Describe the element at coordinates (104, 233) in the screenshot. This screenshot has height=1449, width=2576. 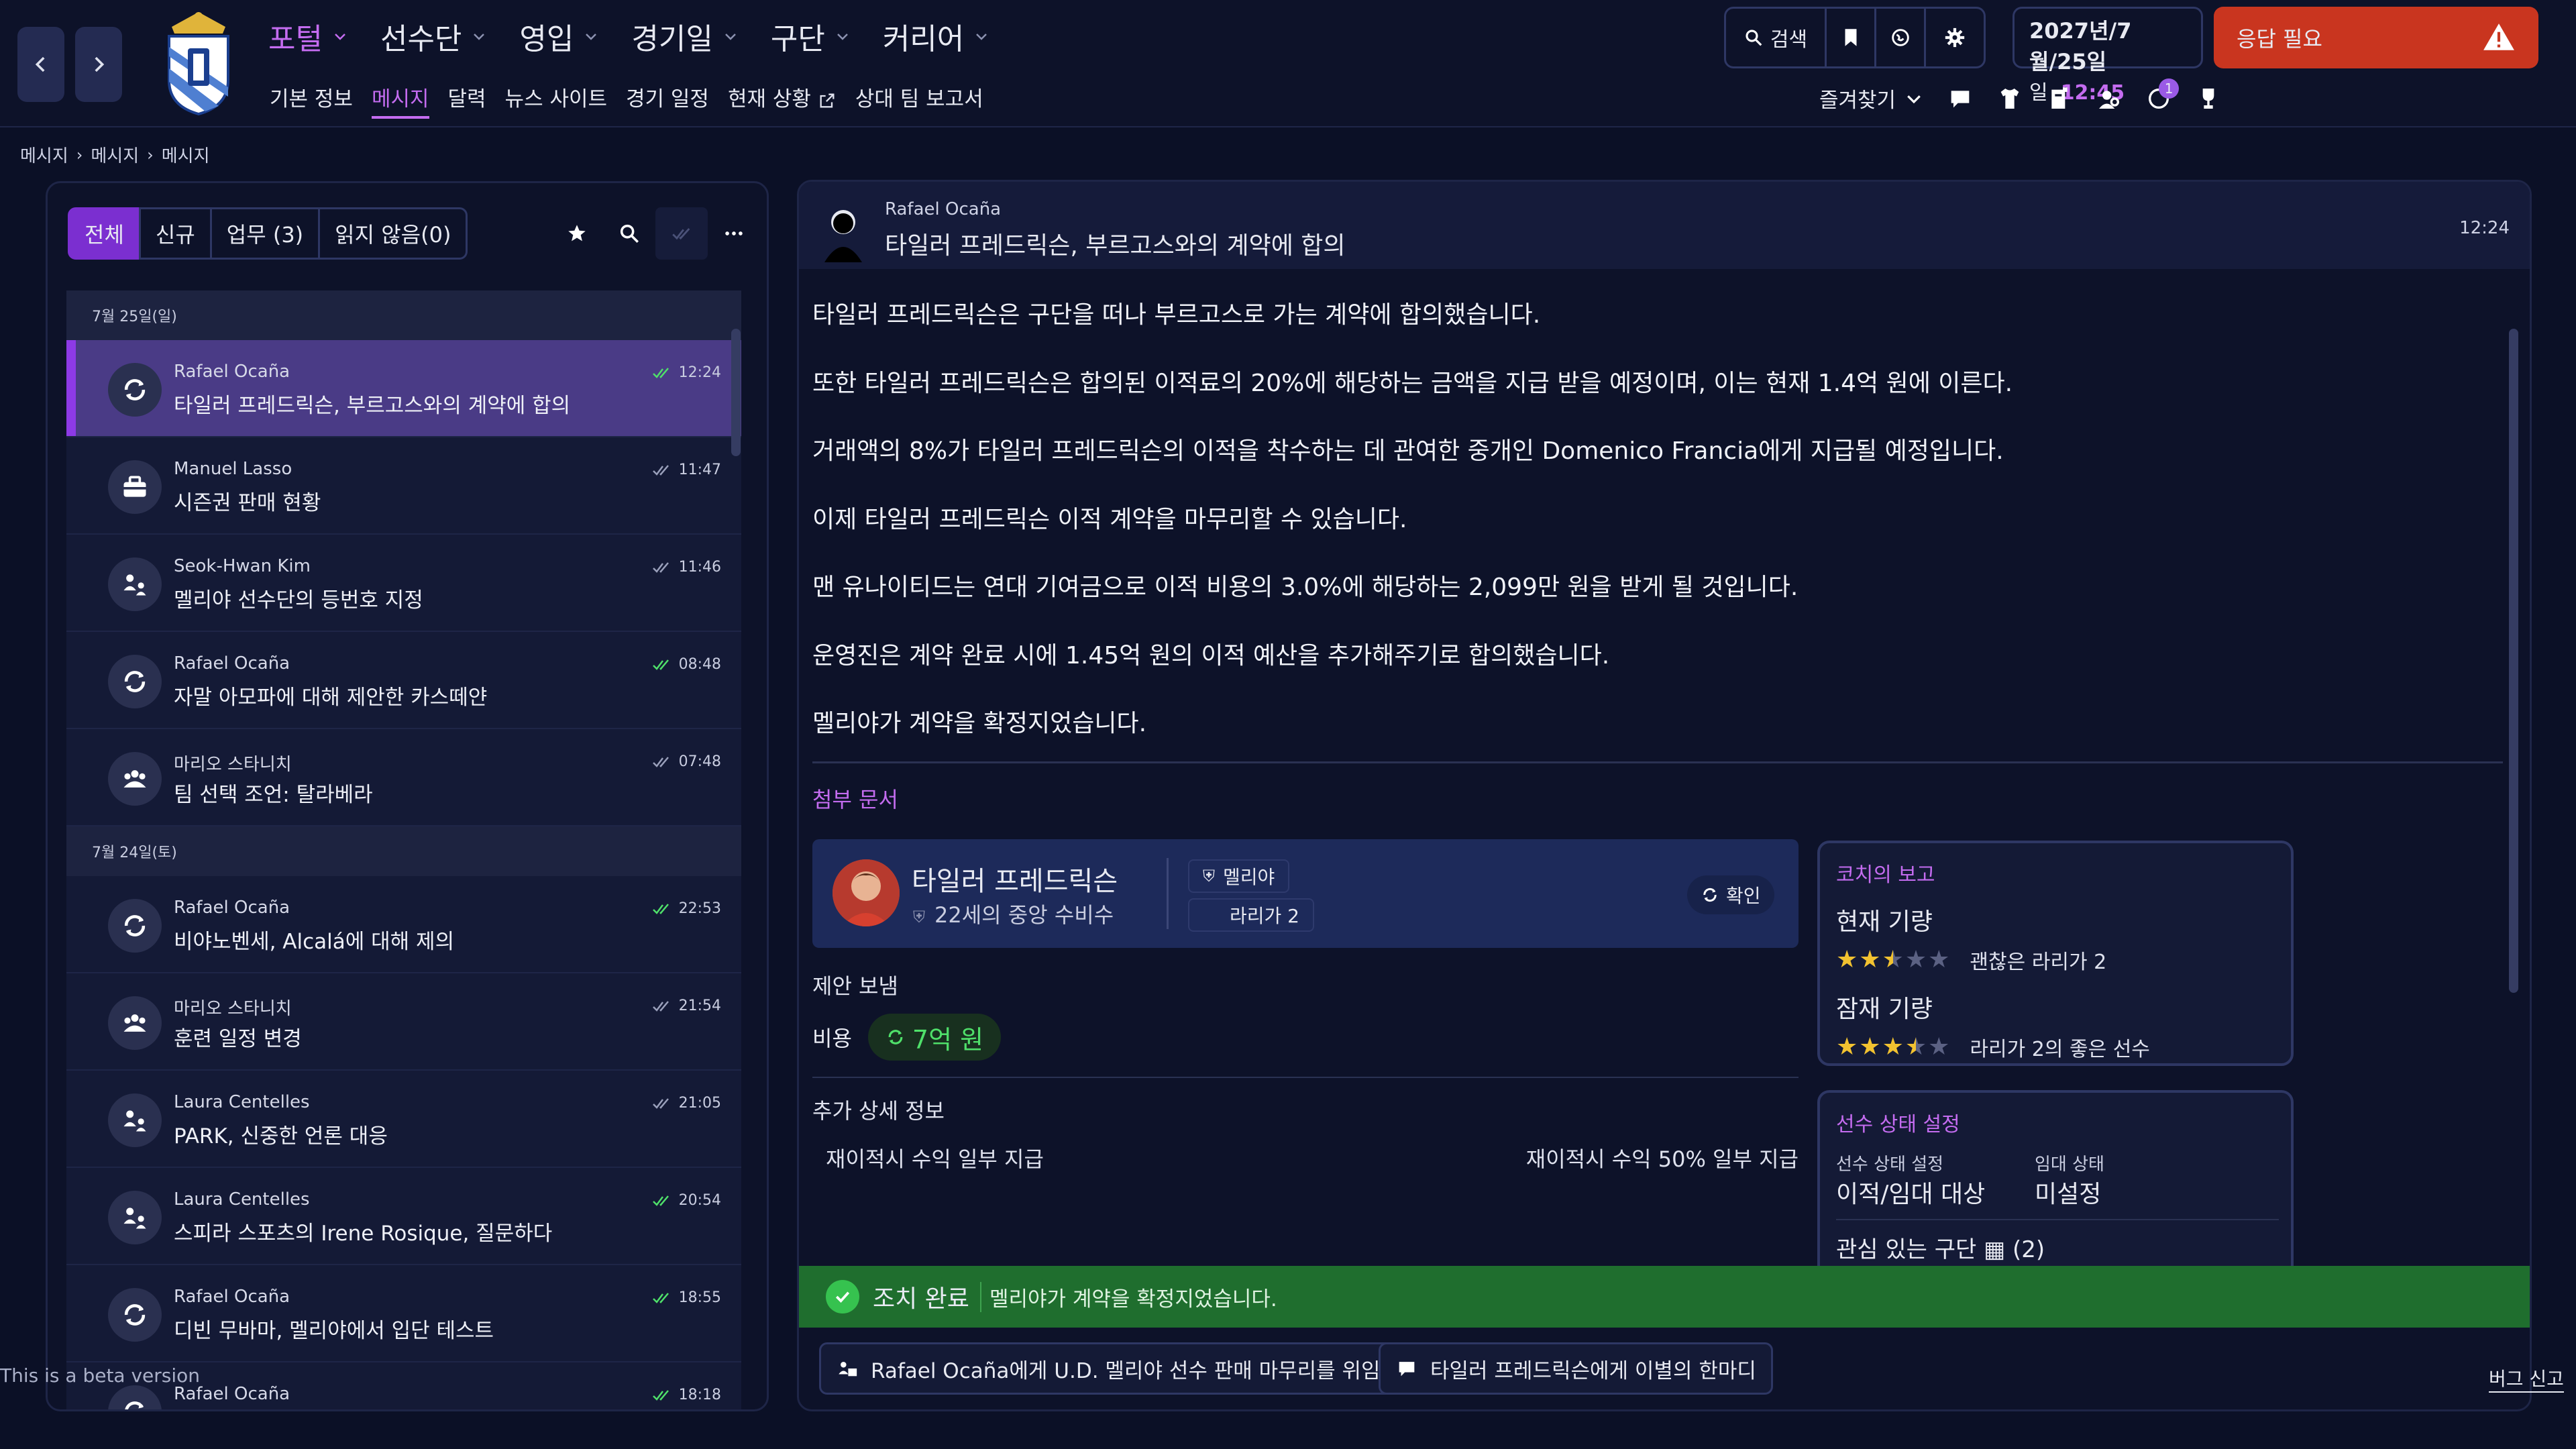
I see `tab-all: 전체` at that location.